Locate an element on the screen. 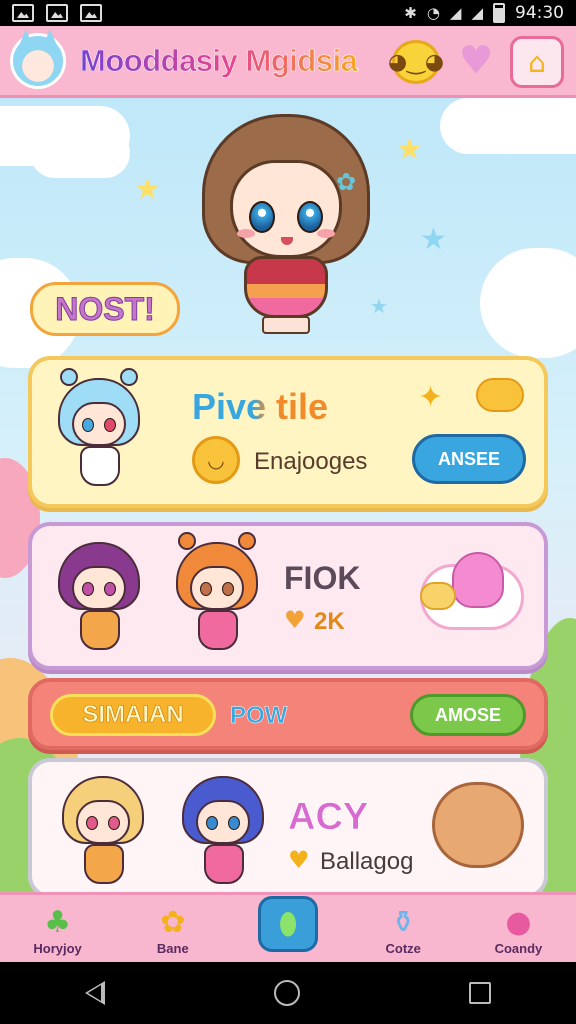 The image size is (576, 1024). card-pill-label: SIMAIAN is located at coordinates (133, 715).